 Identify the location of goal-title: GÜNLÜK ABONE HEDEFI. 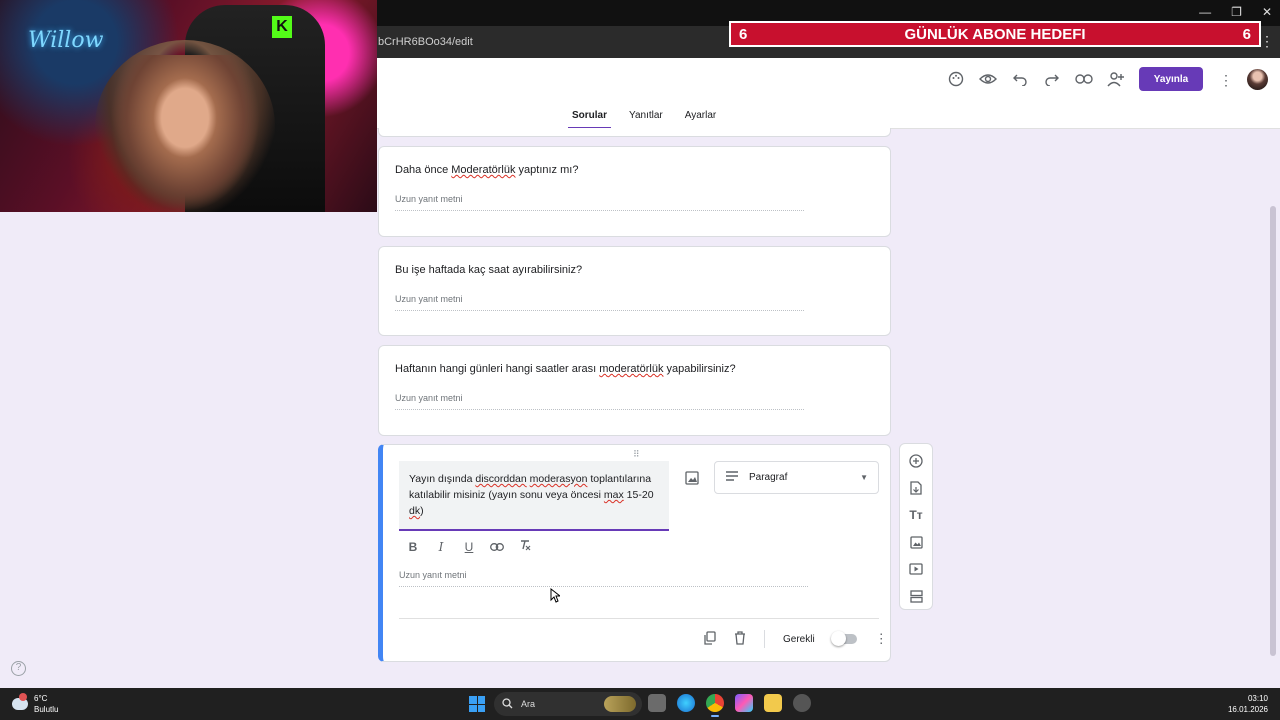
(995, 34).